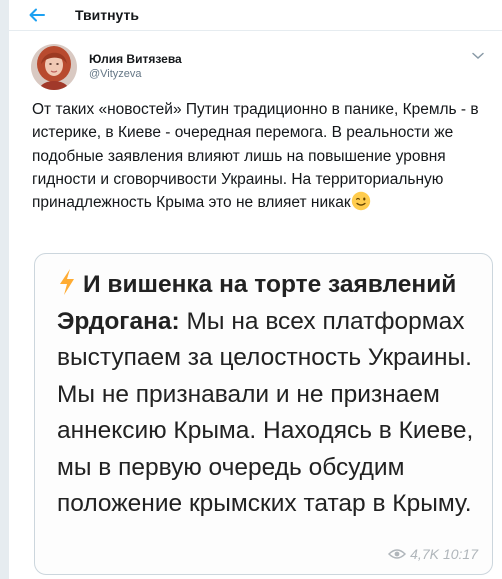  Describe the element at coordinates (360, 201) in the screenshot. I see `winking-face-icon` at that location.